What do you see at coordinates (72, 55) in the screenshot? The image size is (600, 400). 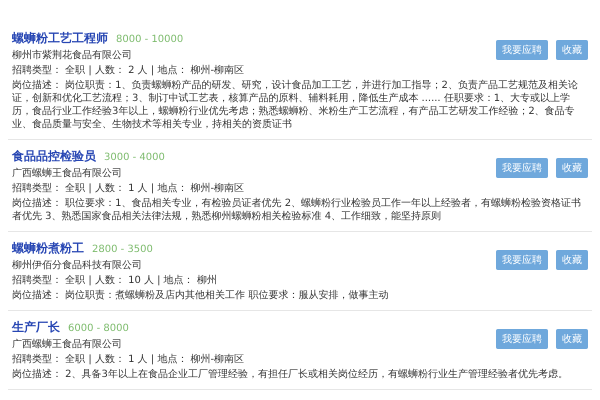 I see `company-name: 柳州市紫荆花食品有限公司` at bounding box center [72, 55].